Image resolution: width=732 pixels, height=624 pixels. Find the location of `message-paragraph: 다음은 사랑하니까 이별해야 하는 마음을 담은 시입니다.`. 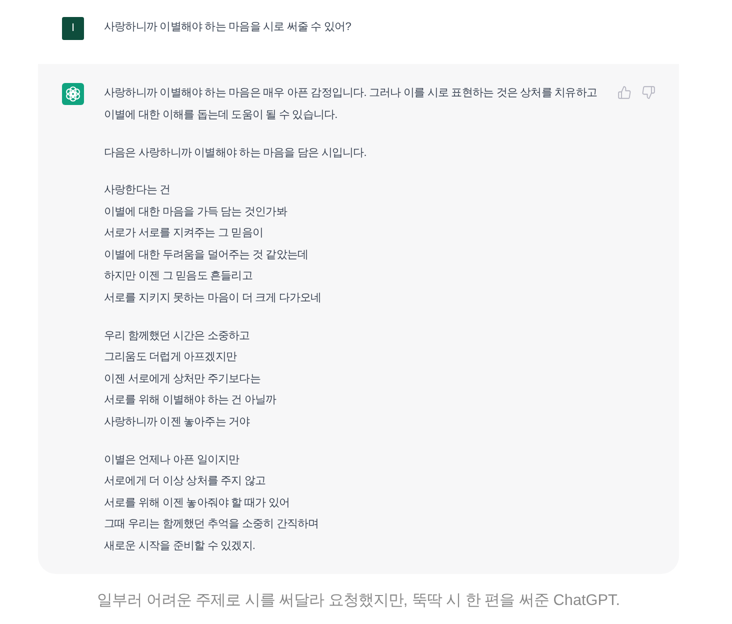

message-paragraph: 다음은 사랑하니까 이별해야 하는 마음을 담은 시입니다. is located at coordinates (236, 153).